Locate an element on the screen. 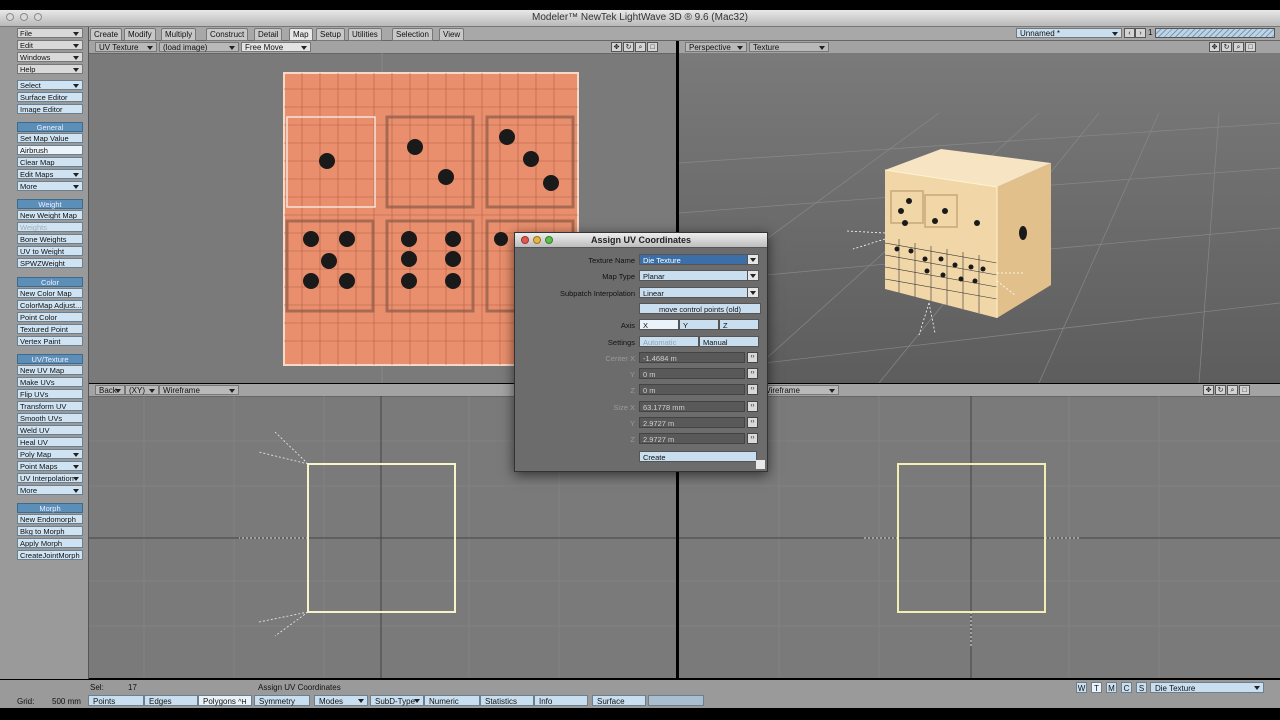  select-button: Select is located at coordinates (50, 85).